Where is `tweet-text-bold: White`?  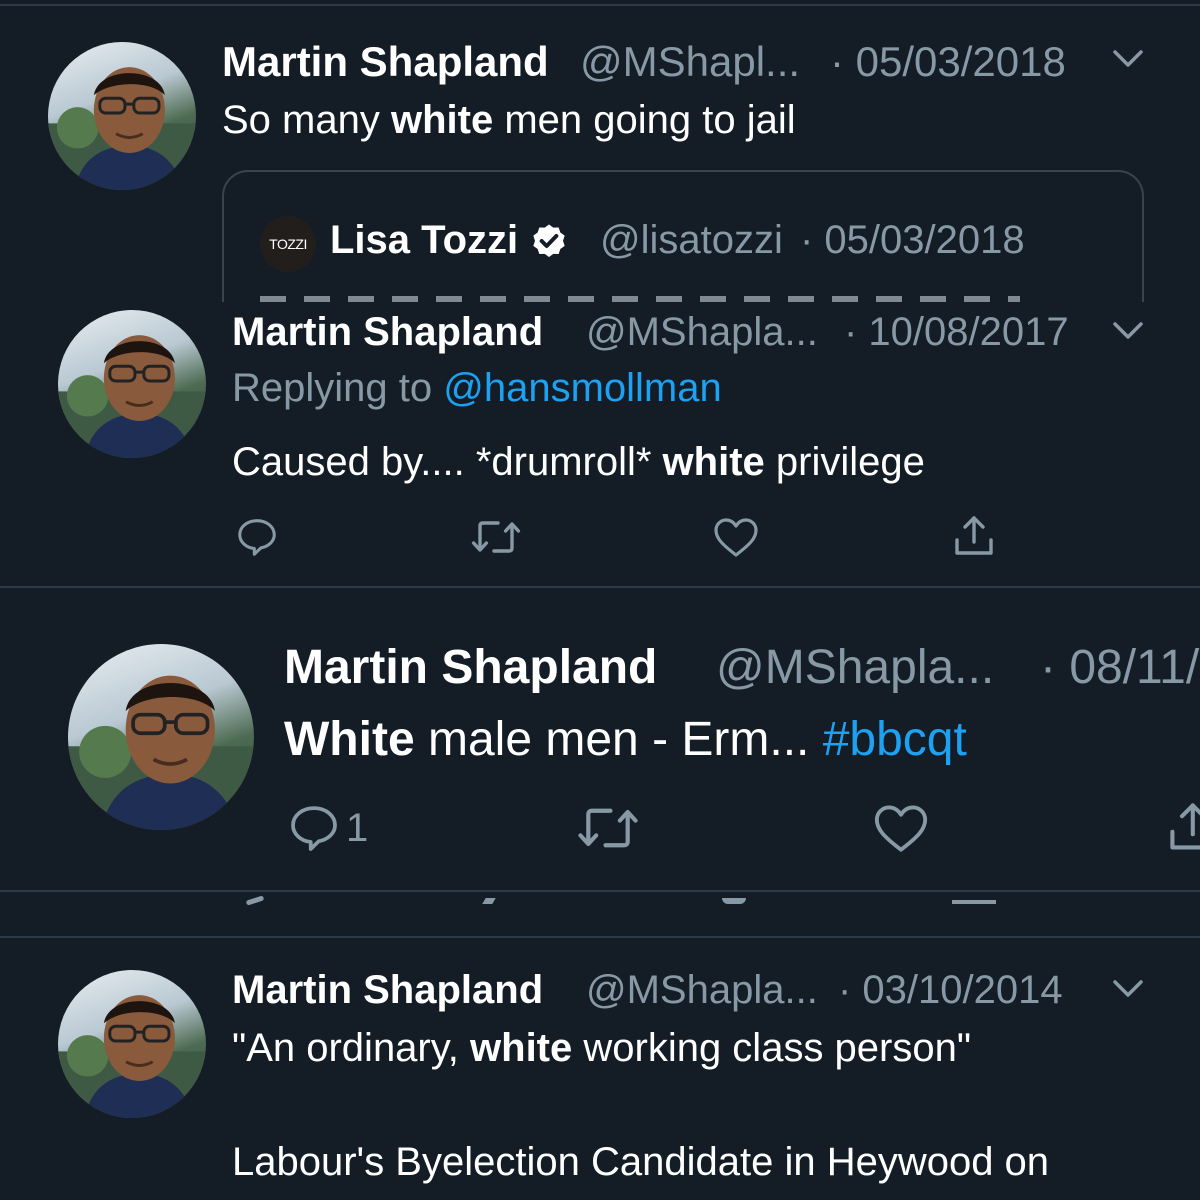
tweet-text-bold: White is located at coordinates (349, 739).